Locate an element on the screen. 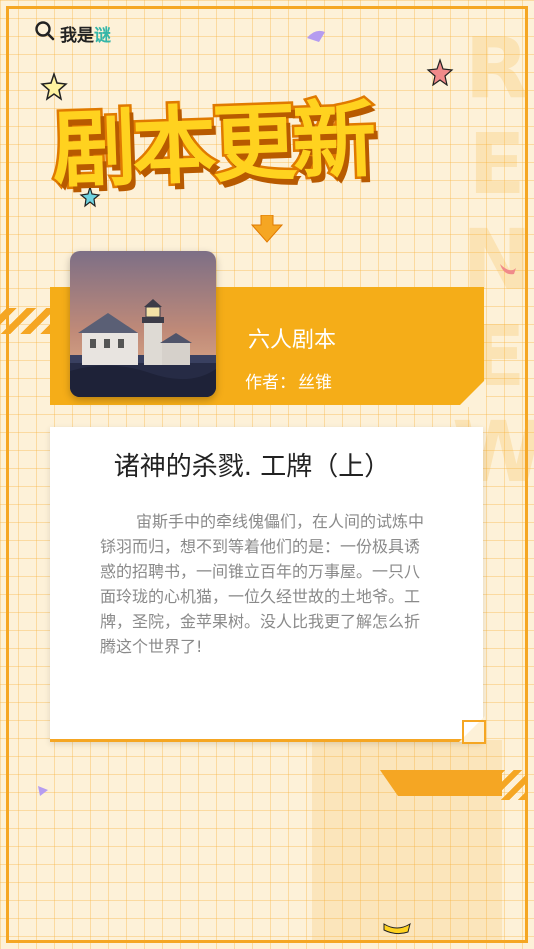 This screenshot has height=949, width=534. logo-text: 我是谜 is located at coordinates (85, 35).